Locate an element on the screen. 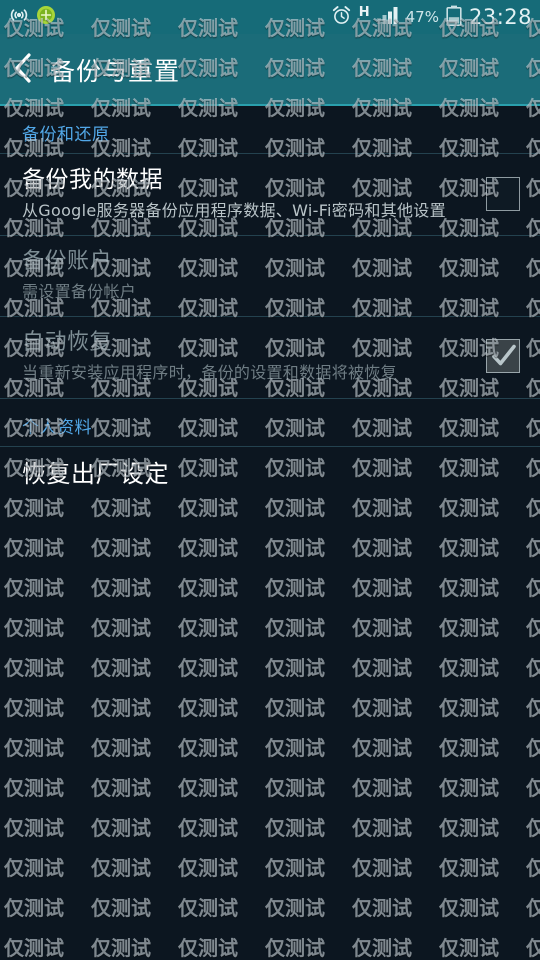  action-bar: 备份与重置 is located at coordinates (270, 70).